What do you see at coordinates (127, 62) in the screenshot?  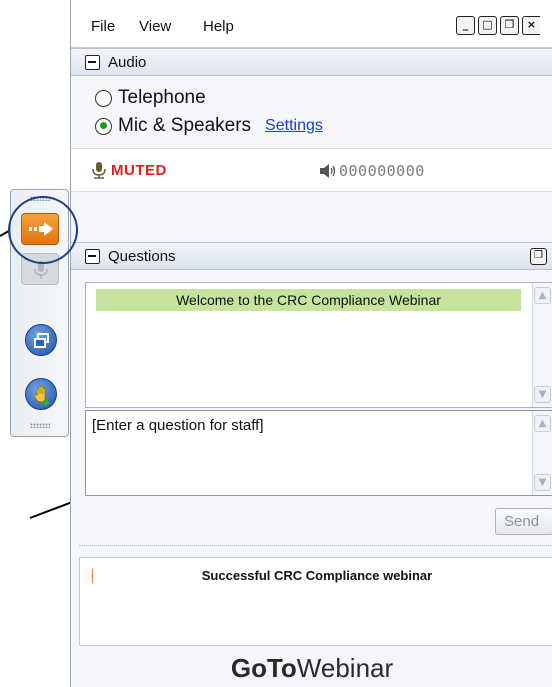 I see `audio-section-title: Audio` at bounding box center [127, 62].